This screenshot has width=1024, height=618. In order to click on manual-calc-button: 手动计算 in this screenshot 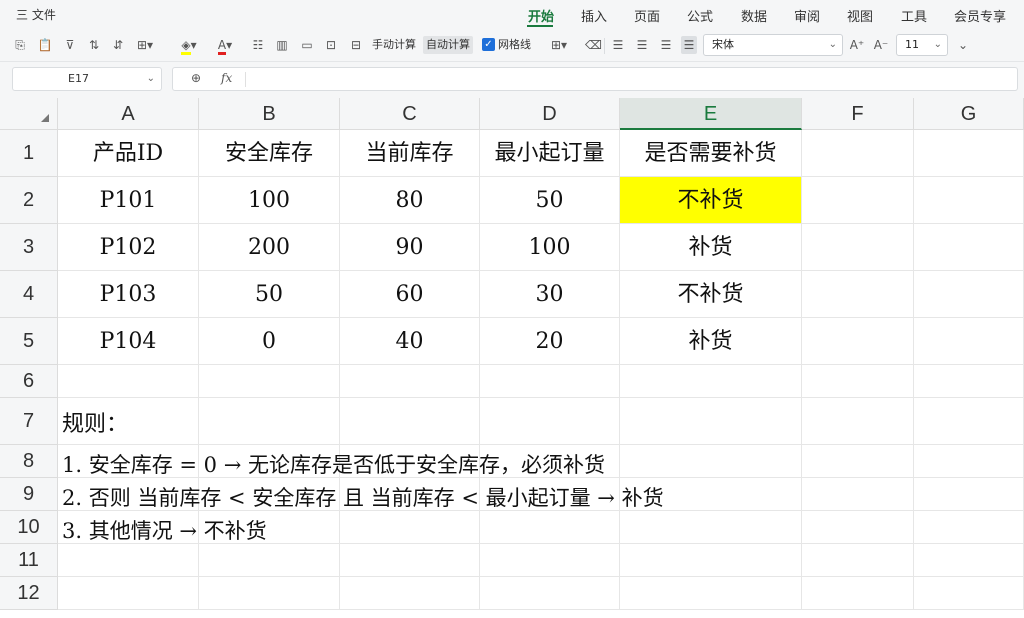, I will do `click(394, 45)`.